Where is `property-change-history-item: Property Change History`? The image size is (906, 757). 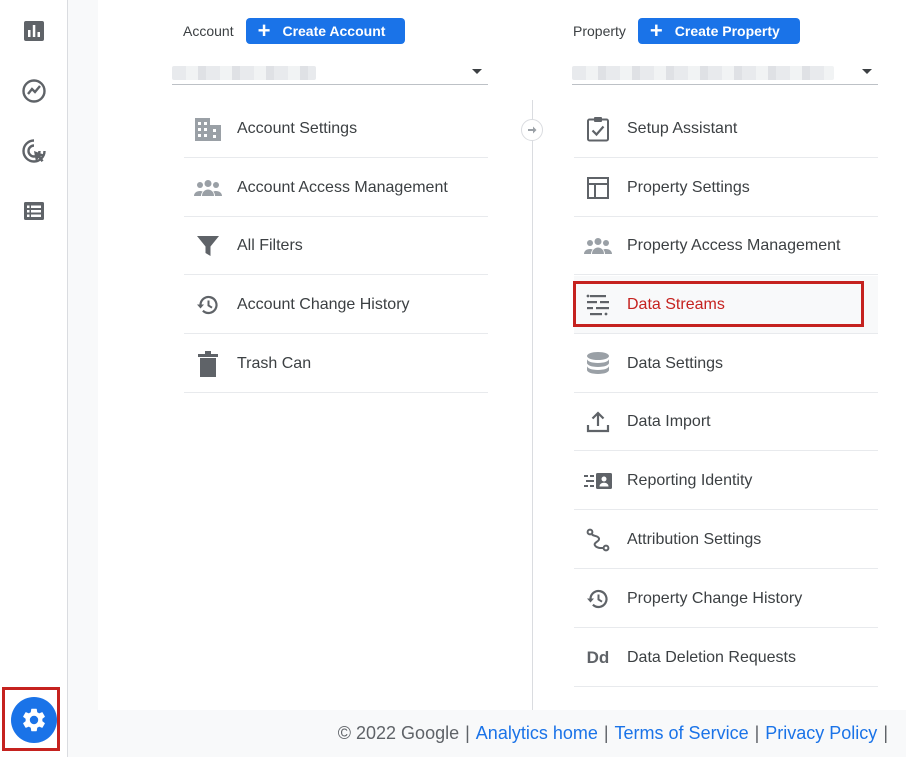 property-change-history-item: Property Change History is located at coordinates (726, 599).